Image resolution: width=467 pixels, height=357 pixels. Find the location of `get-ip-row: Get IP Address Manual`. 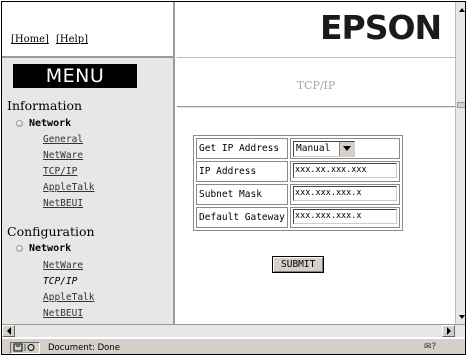

get-ip-row: Get IP Address Manual is located at coordinates (298, 148).